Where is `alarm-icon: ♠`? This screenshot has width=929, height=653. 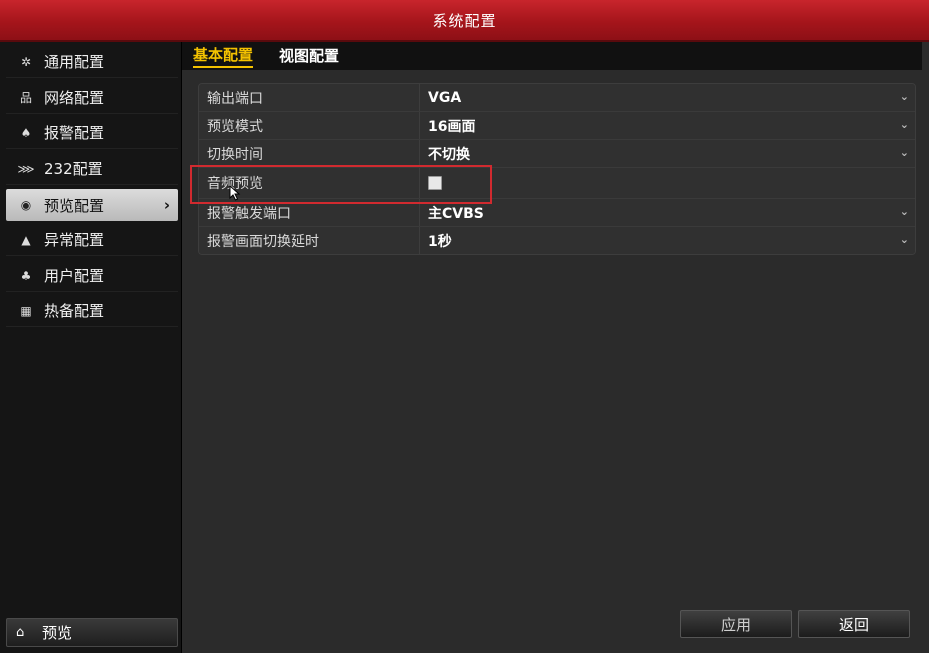 alarm-icon: ♠ is located at coordinates (26, 132).